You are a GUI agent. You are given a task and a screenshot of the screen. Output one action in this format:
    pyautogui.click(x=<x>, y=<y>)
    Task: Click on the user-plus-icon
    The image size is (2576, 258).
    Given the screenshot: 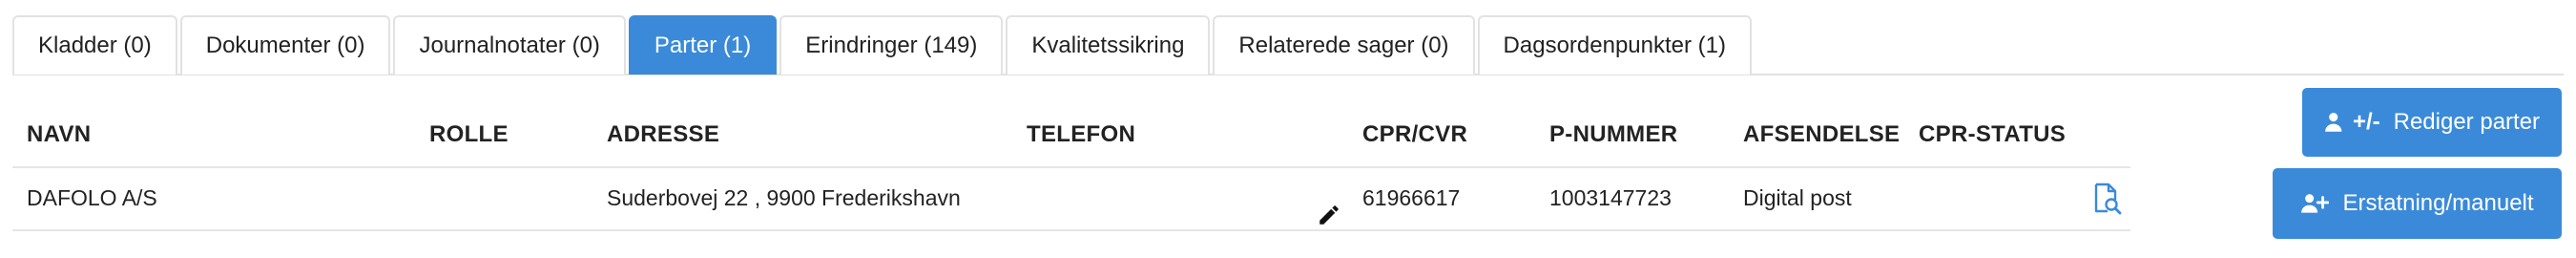 What is the action you would take?
    pyautogui.click(x=2315, y=204)
    